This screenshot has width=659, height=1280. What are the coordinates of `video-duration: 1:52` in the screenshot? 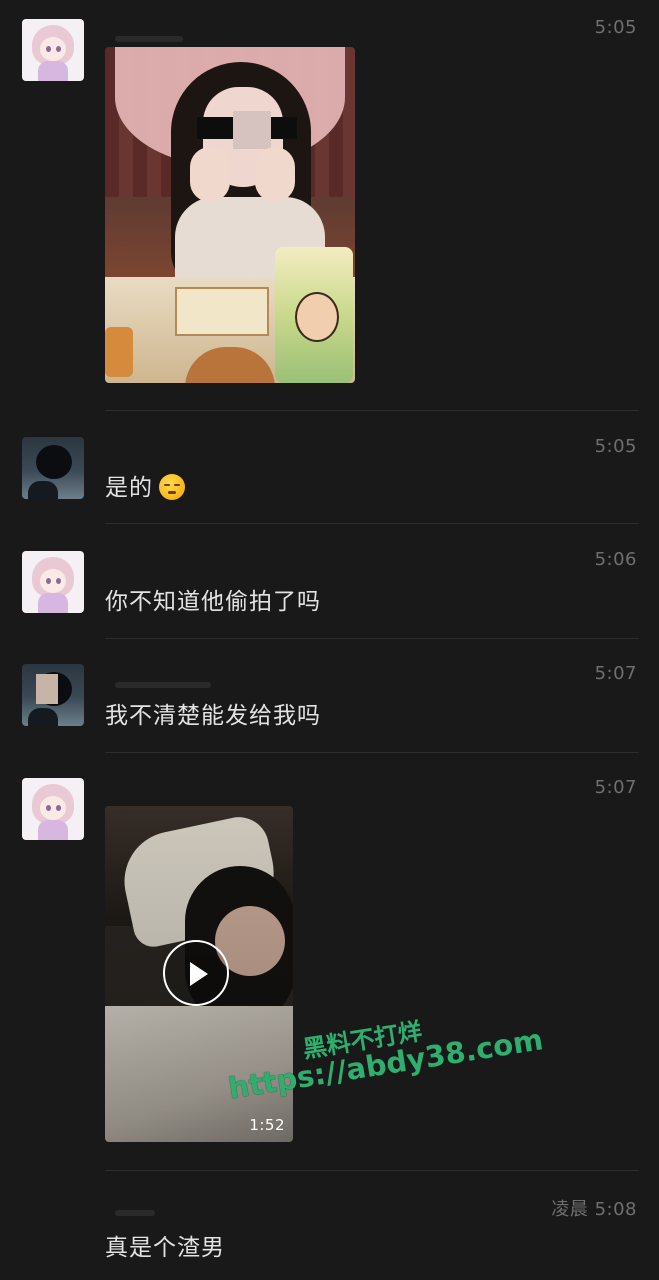 It's located at (267, 1125).